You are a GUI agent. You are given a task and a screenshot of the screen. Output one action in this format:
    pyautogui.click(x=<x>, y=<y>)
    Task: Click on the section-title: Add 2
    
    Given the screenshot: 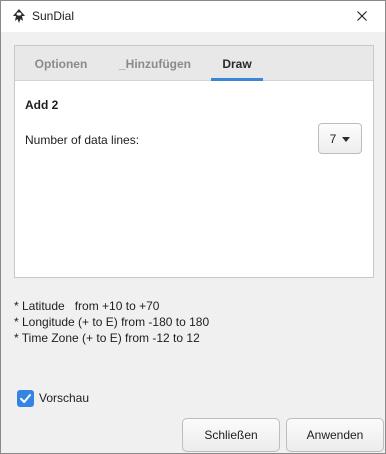 What is the action you would take?
    pyautogui.click(x=42, y=105)
    